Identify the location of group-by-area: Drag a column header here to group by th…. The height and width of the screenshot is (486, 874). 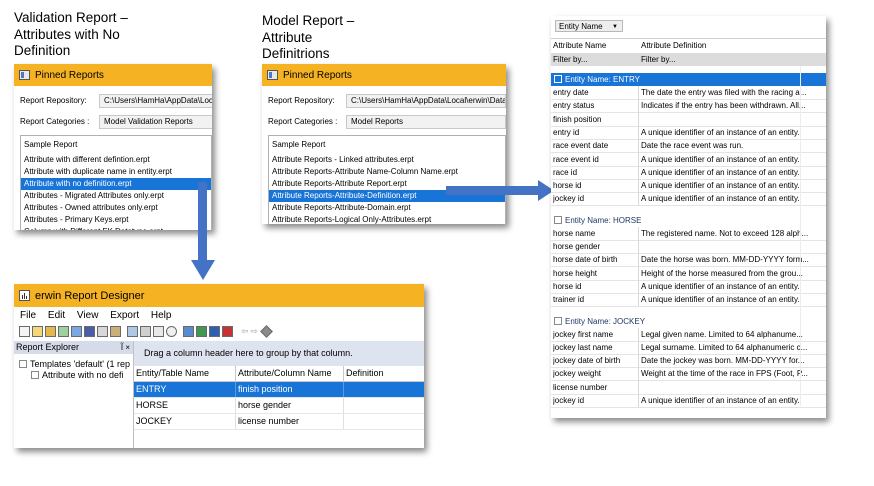
(279, 353).